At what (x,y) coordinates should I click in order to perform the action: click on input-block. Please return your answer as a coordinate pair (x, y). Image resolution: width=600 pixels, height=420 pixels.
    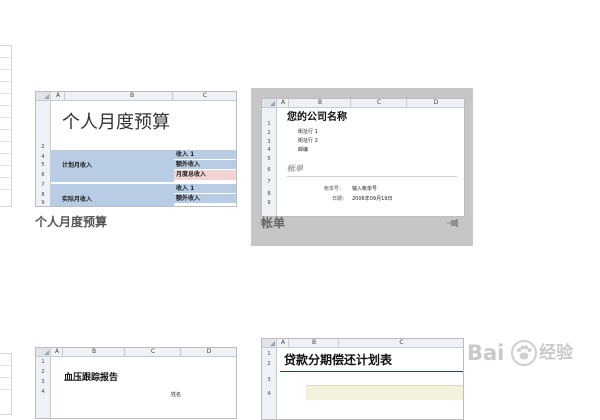
    Looking at the image, I should click on (384, 392).